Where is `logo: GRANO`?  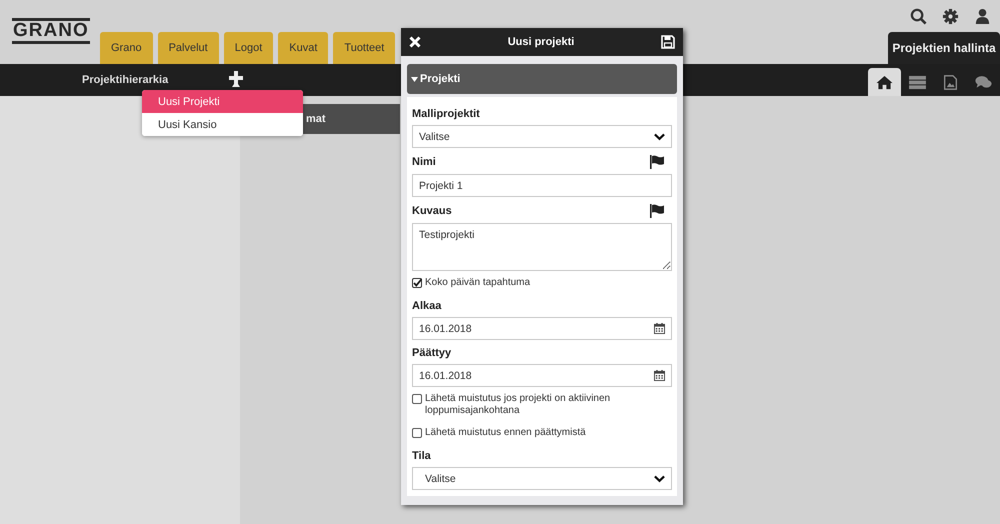
logo: GRANO is located at coordinates (51, 31).